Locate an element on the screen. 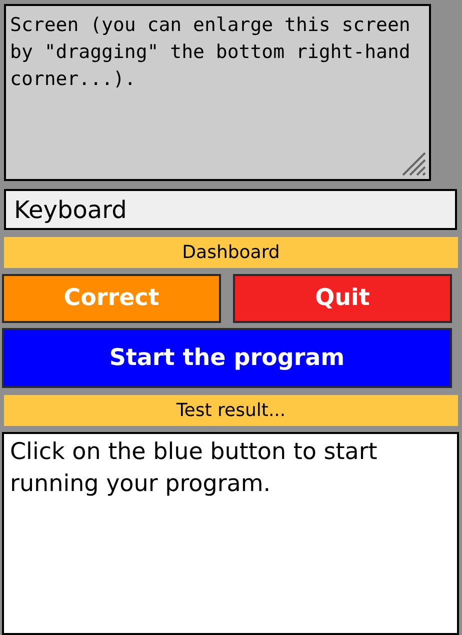 This screenshot has width=462, height=635. start-button: Start the program is located at coordinates (227, 358).